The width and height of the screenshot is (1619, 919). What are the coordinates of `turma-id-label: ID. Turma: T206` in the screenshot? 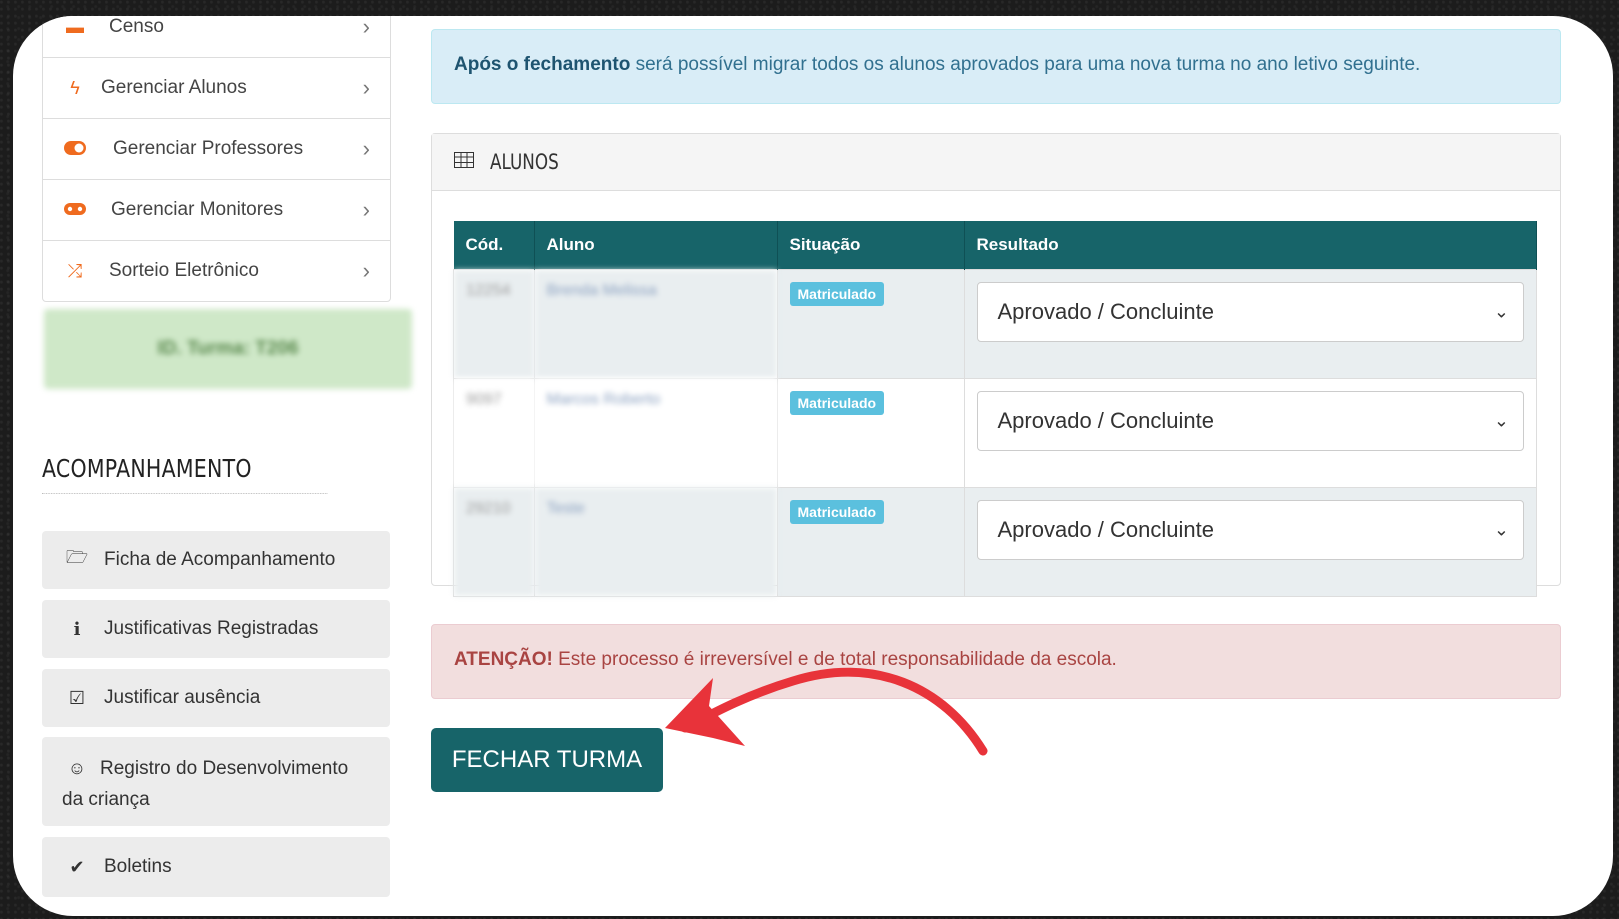 It's located at (228, 348).